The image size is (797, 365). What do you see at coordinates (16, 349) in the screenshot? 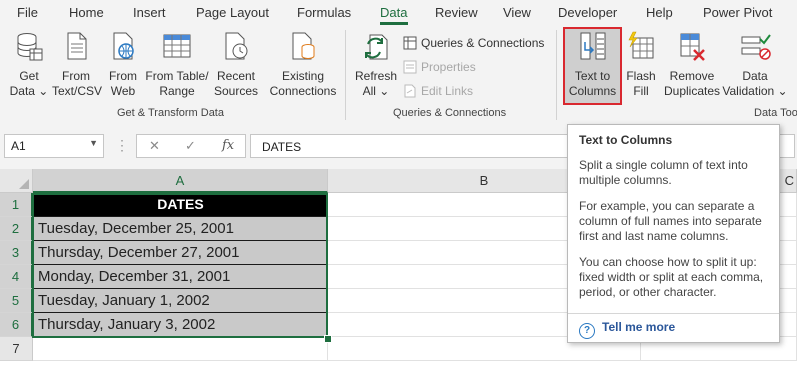
I see `row-header-7: 7` at bounding box center [16, 349].